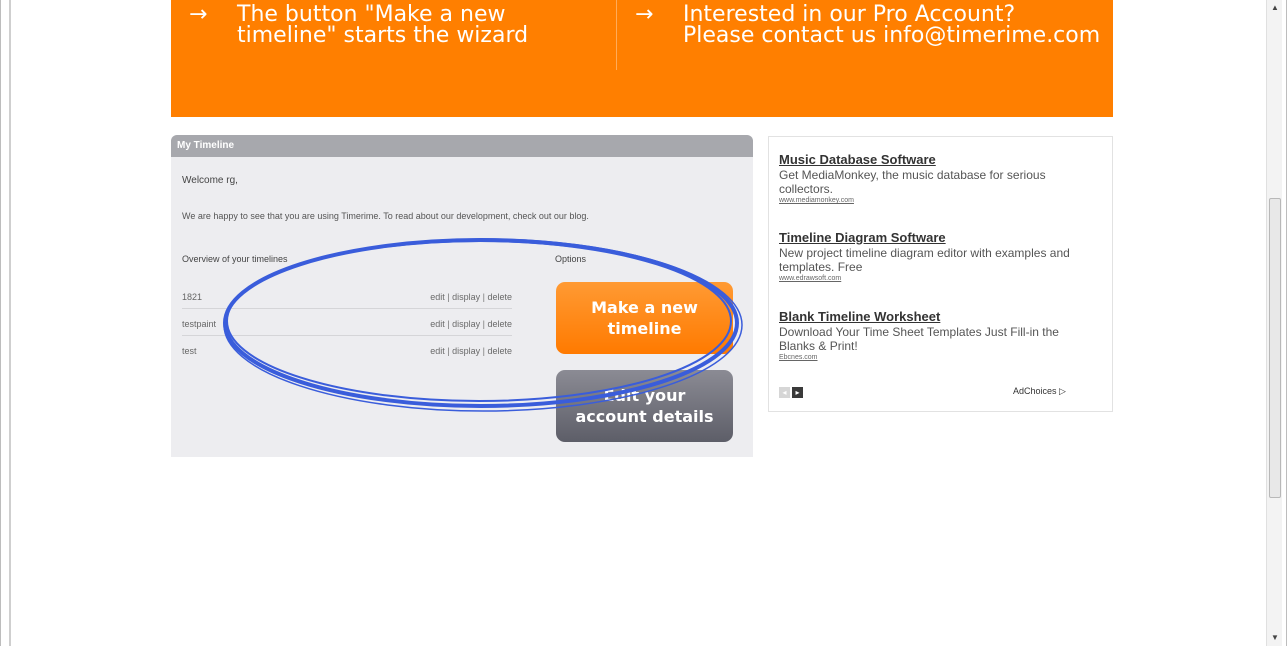  Describe the element at coordinates (929, 358) in the screenshot. I see `ad-url: Ebcnes.com` at that location.